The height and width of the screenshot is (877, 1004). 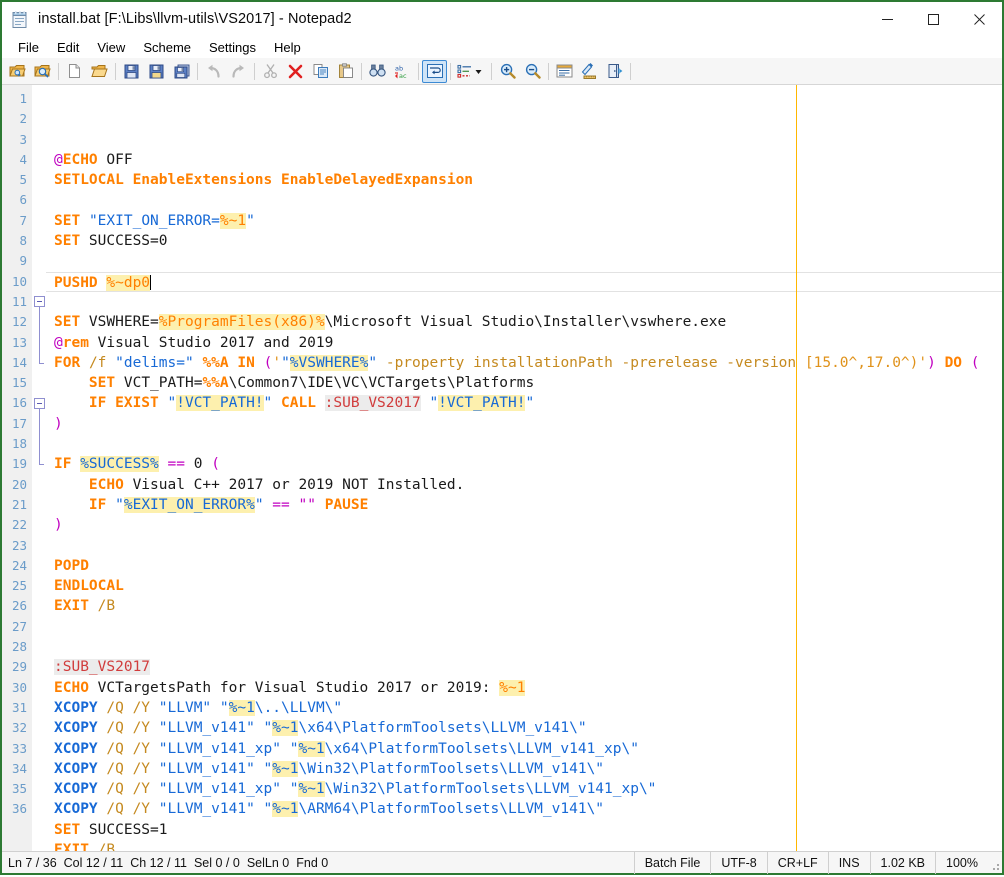 What do you see at coordinates (614, 71) in the screenshot?
I see `exit-button` at bounding box center [614, 71].